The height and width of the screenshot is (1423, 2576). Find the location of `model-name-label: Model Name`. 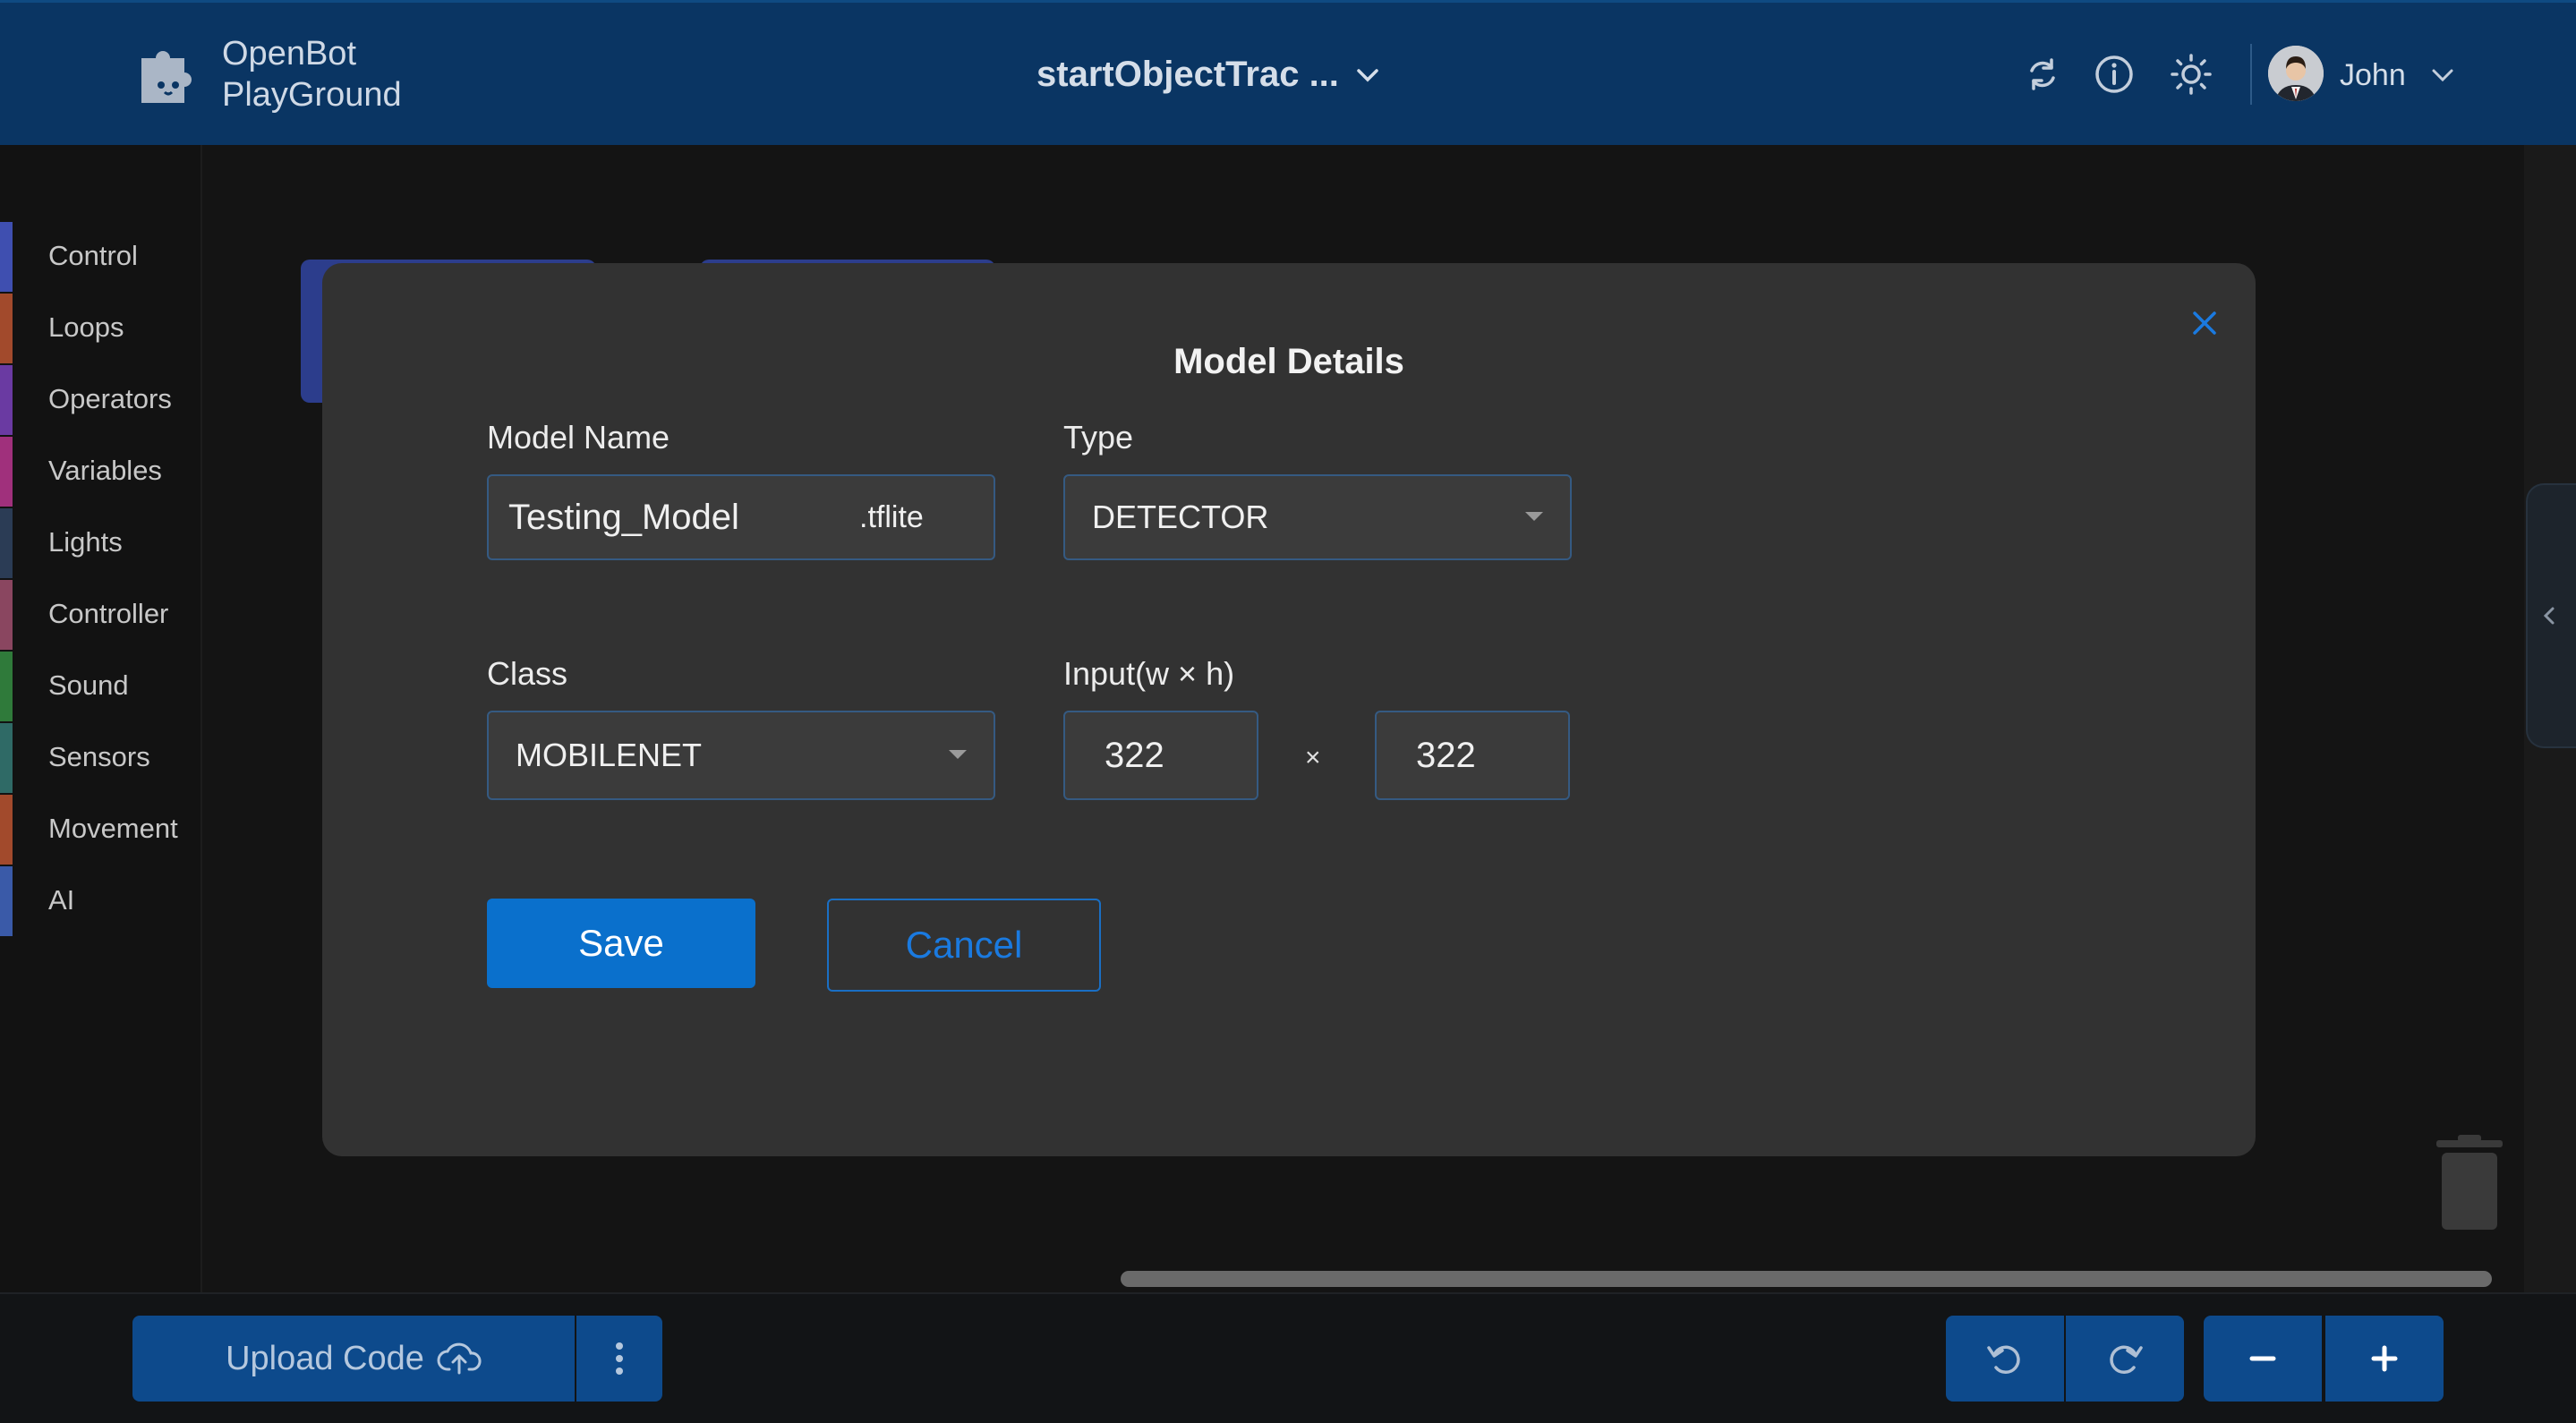

model-name-label: Model Name is located at coordinates (578, 437).